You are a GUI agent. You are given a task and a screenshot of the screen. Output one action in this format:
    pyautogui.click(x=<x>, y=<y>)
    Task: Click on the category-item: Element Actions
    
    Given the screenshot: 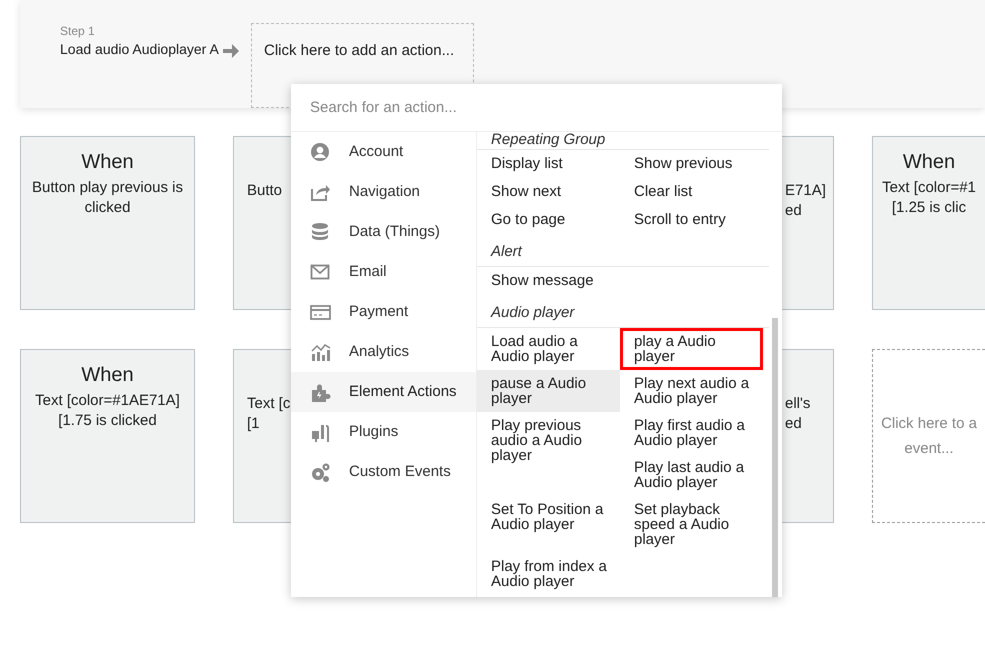 What is the action you would take?
    pyautogui.click(x=383, y=392)
    